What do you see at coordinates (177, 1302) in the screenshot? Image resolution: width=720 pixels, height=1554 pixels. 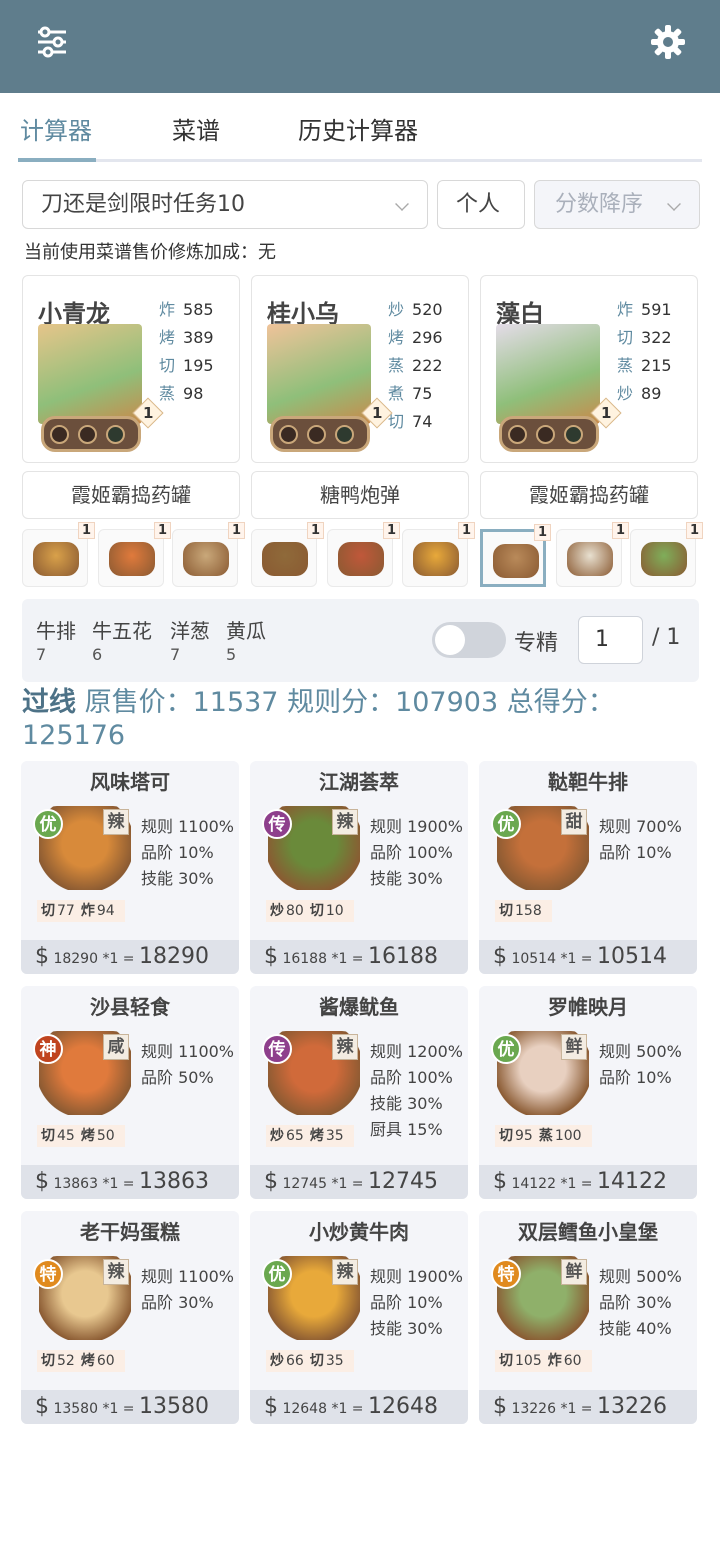 I see `rule-line: 品阶 30%` at bounding box center [177, 1302].